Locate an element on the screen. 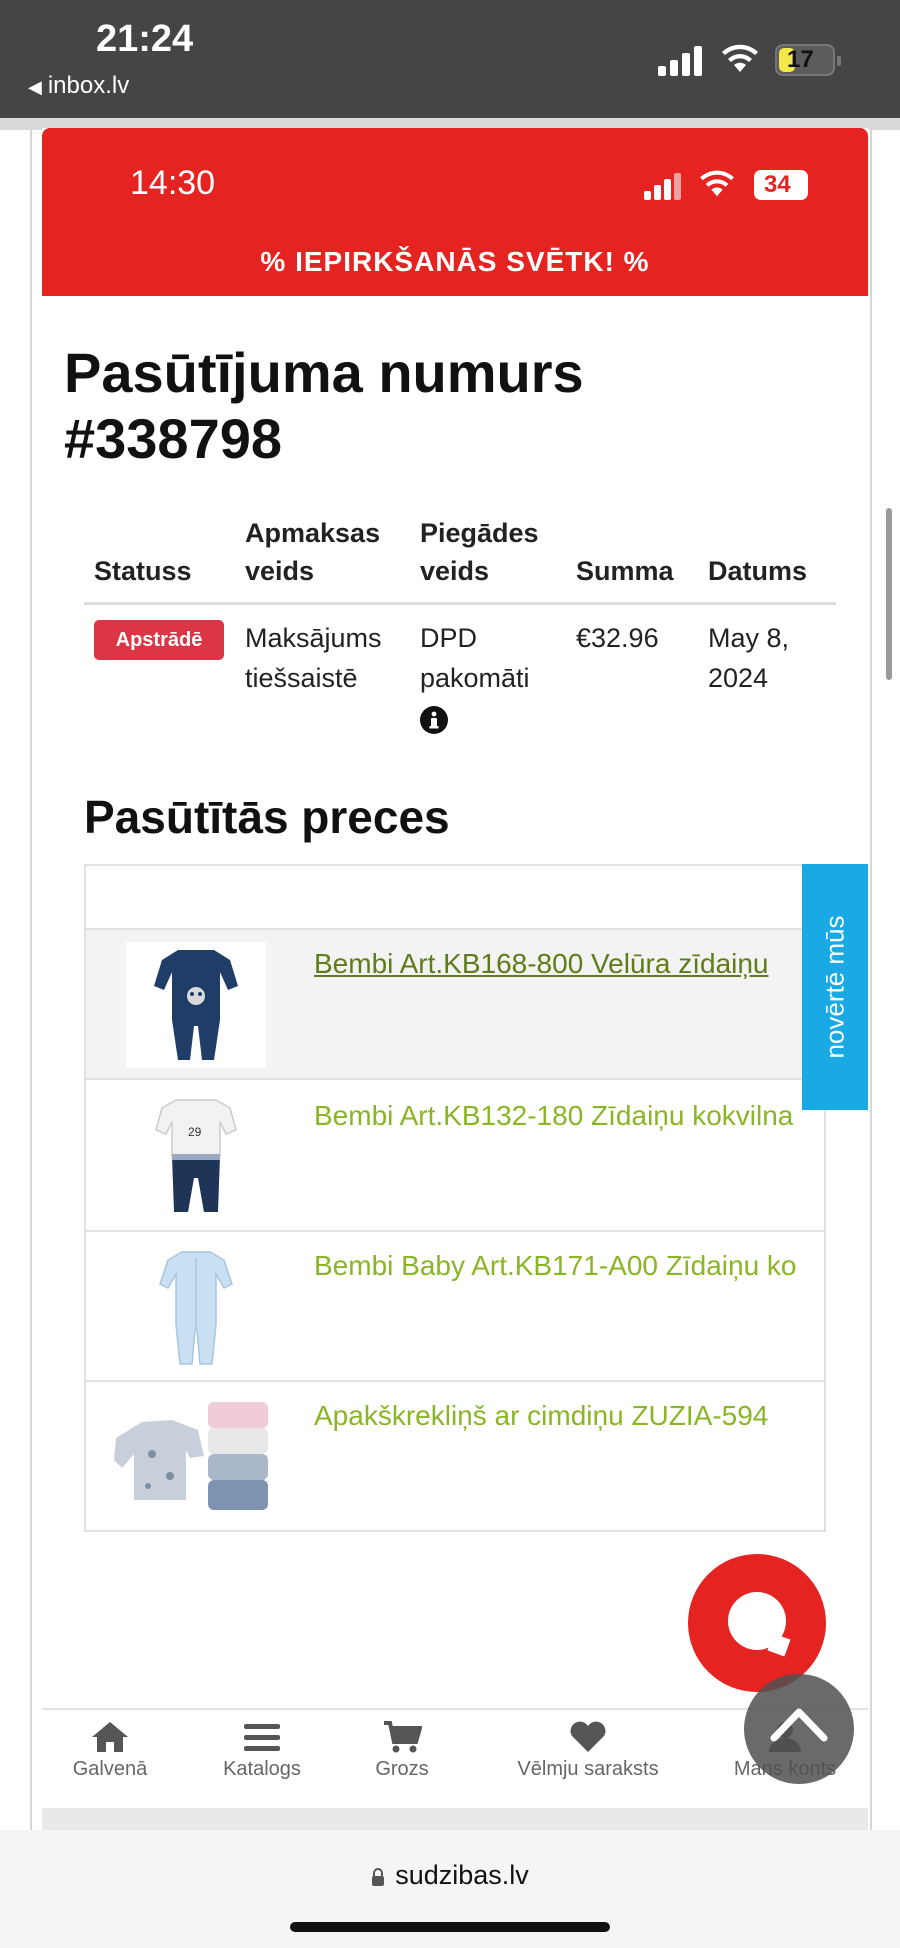  order-number: #338798 is located at coordinates (173, 438).